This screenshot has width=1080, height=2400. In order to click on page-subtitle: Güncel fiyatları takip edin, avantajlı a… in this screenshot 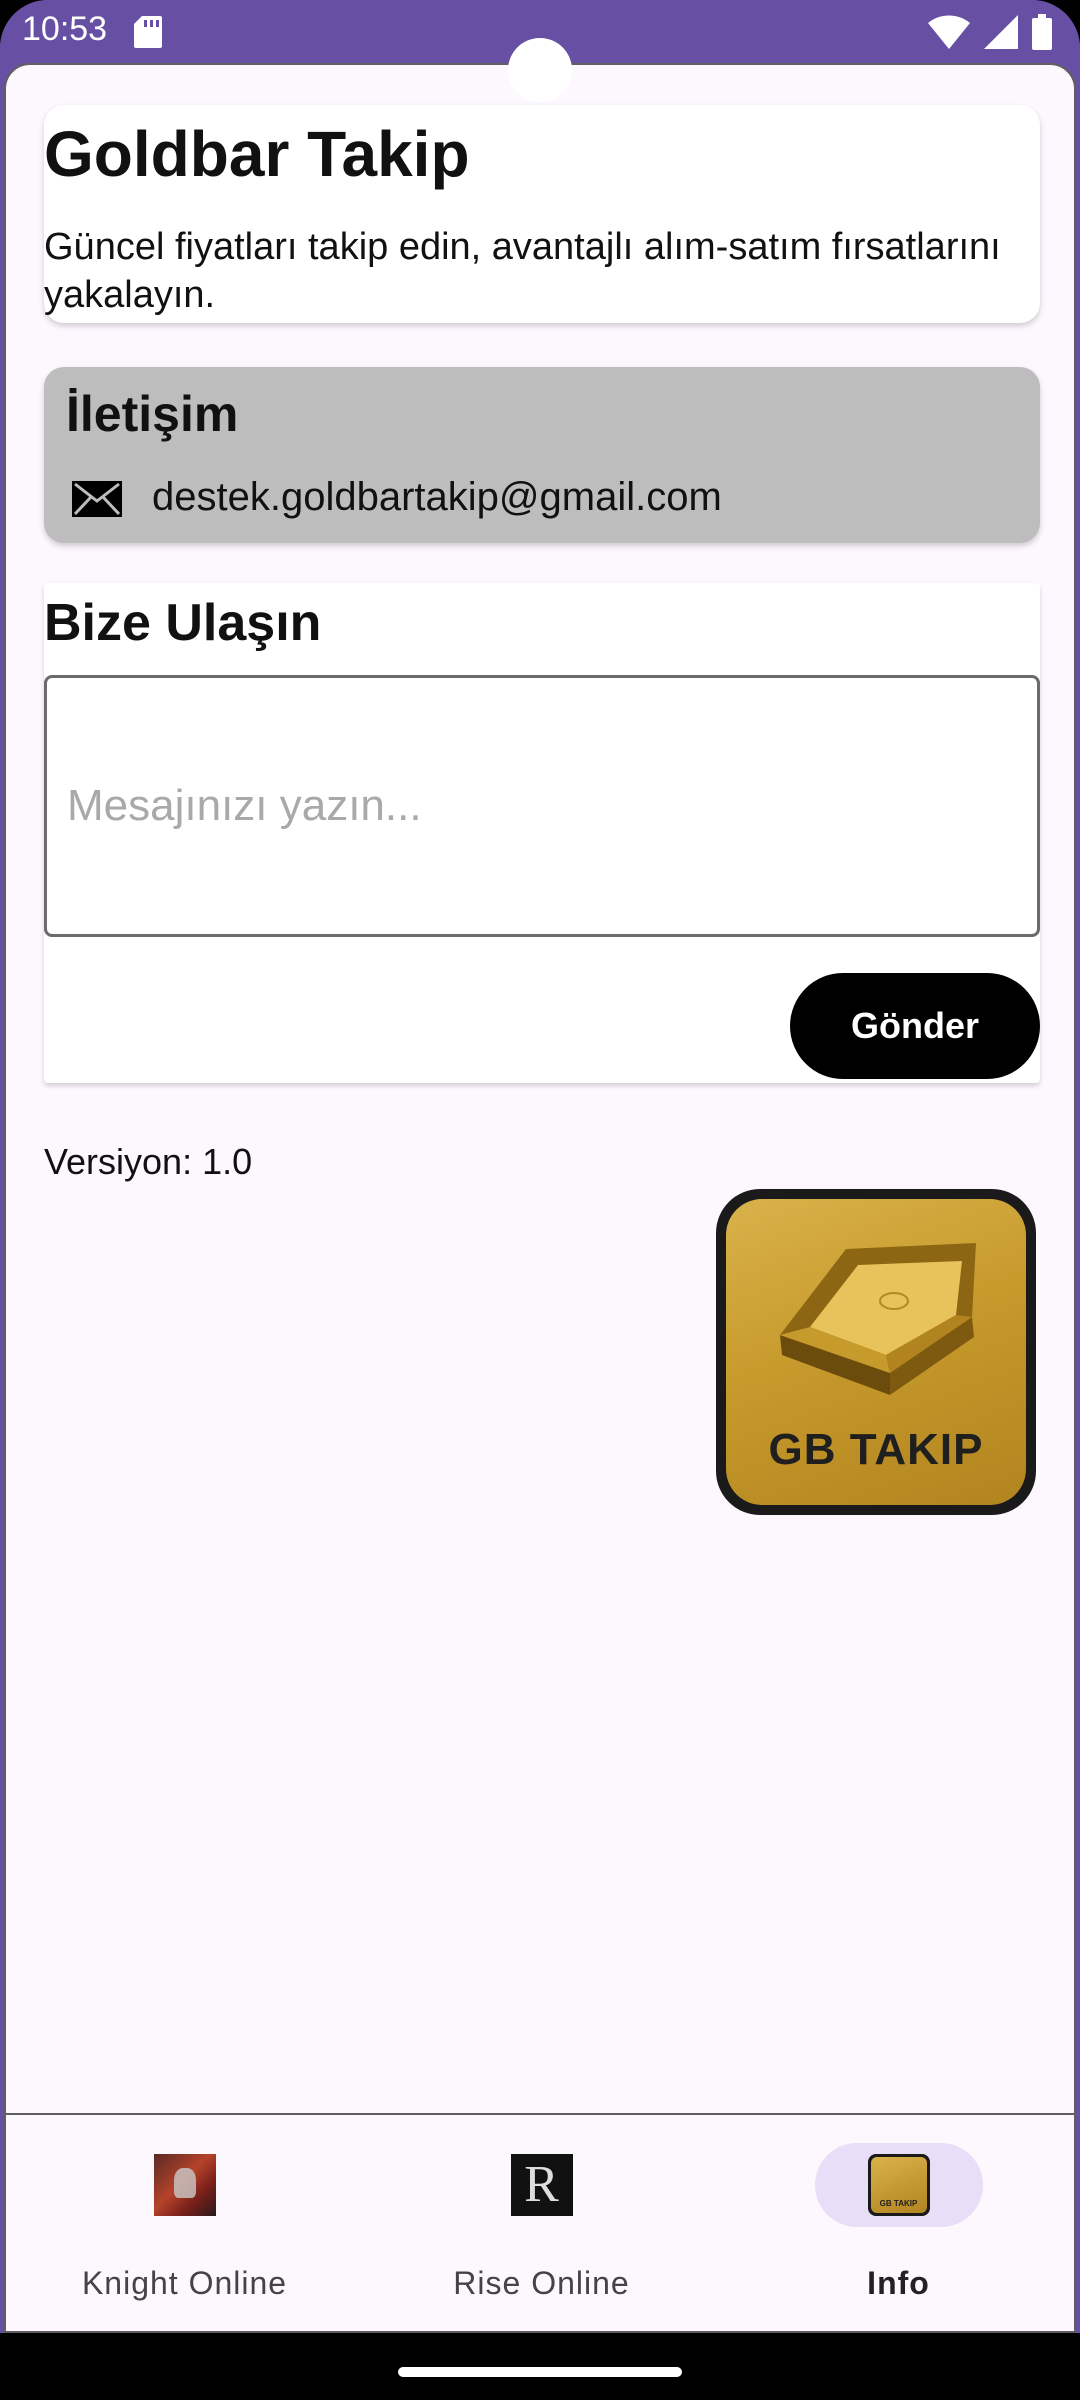, I will do `click(522, 271)`.